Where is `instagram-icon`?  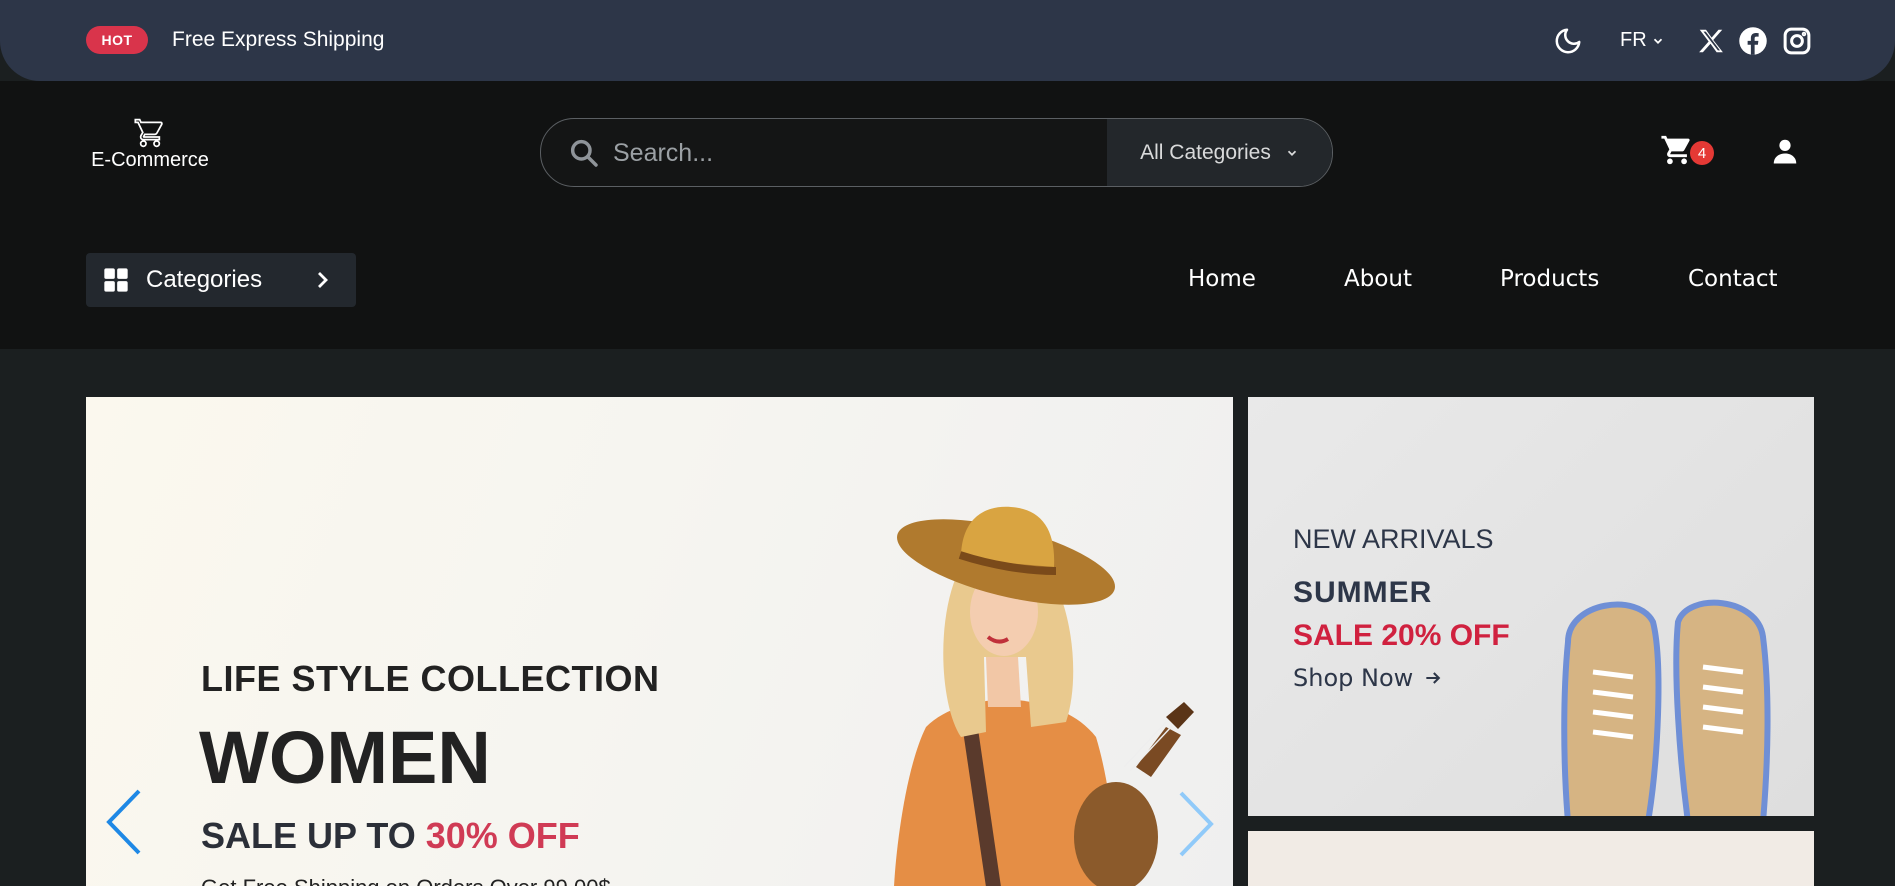
instagram-icon is located at coordinates (1797, 41).